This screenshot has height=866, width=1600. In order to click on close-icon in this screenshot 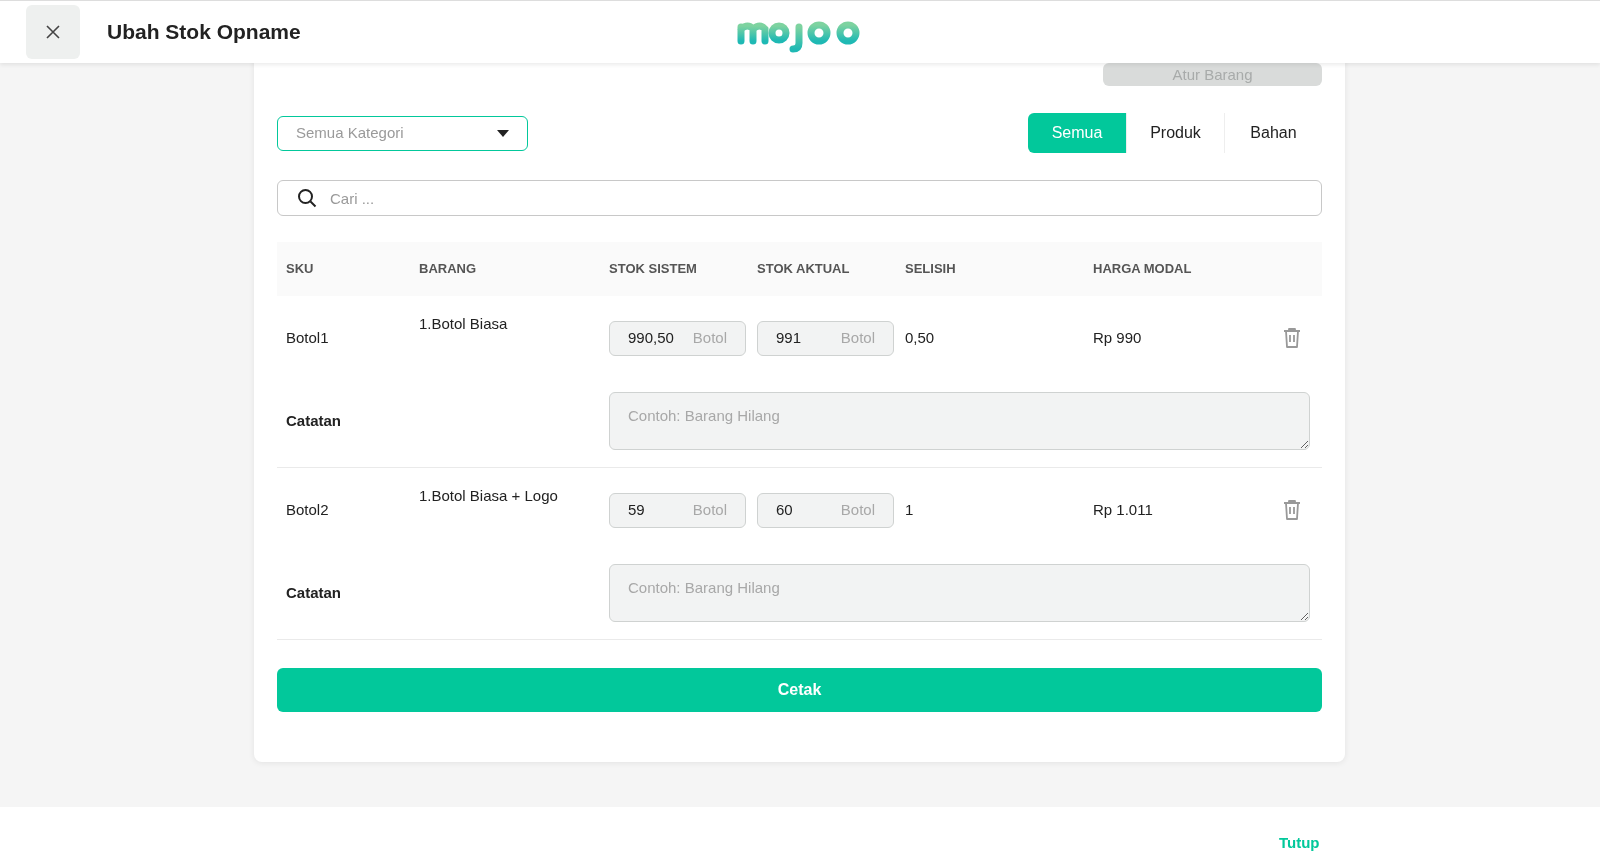, I will do `click(53, 32)`.